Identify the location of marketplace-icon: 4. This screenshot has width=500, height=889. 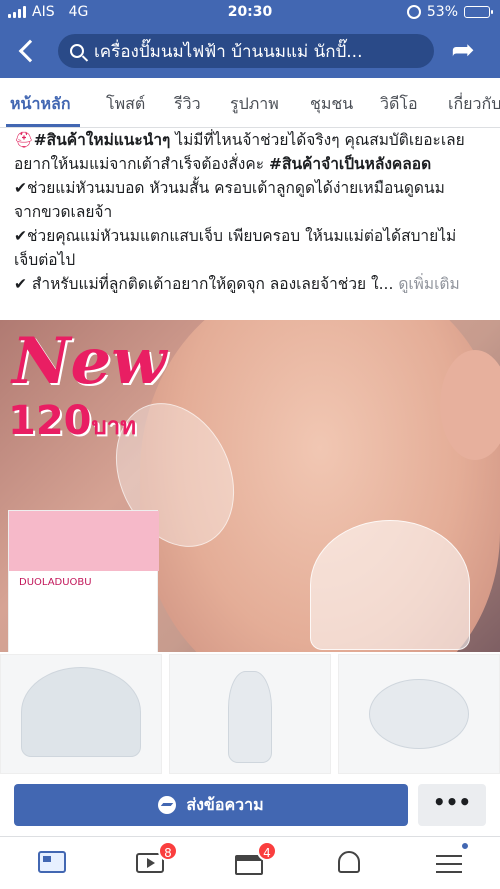
(255, 860).